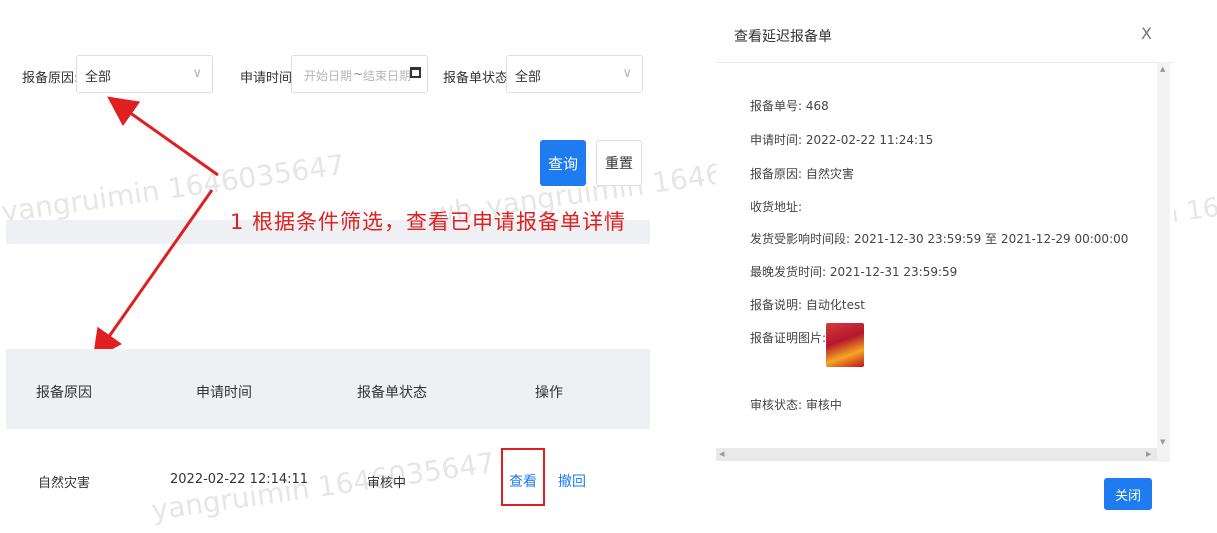 The image size is (1217, 533). Describe the element at coordinates (155, 228) in the screenshot. I see `annotation-arrows` at that location.